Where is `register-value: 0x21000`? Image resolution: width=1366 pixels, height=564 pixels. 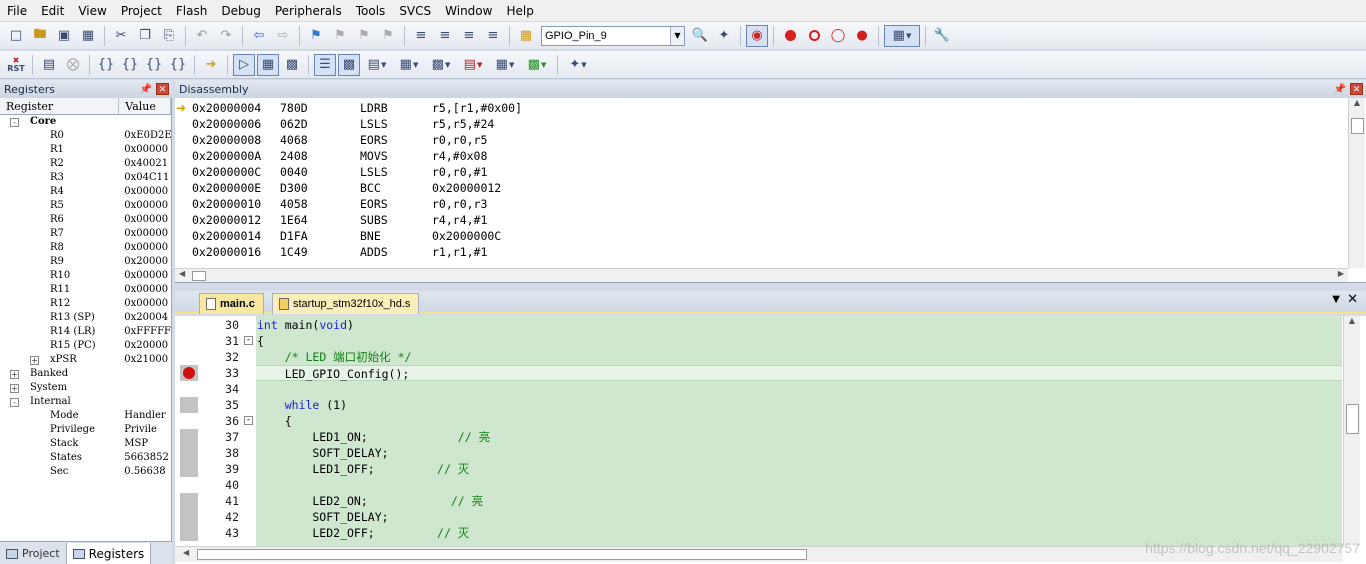
register-value: 0x21000 is located at coordinates (145, 360).